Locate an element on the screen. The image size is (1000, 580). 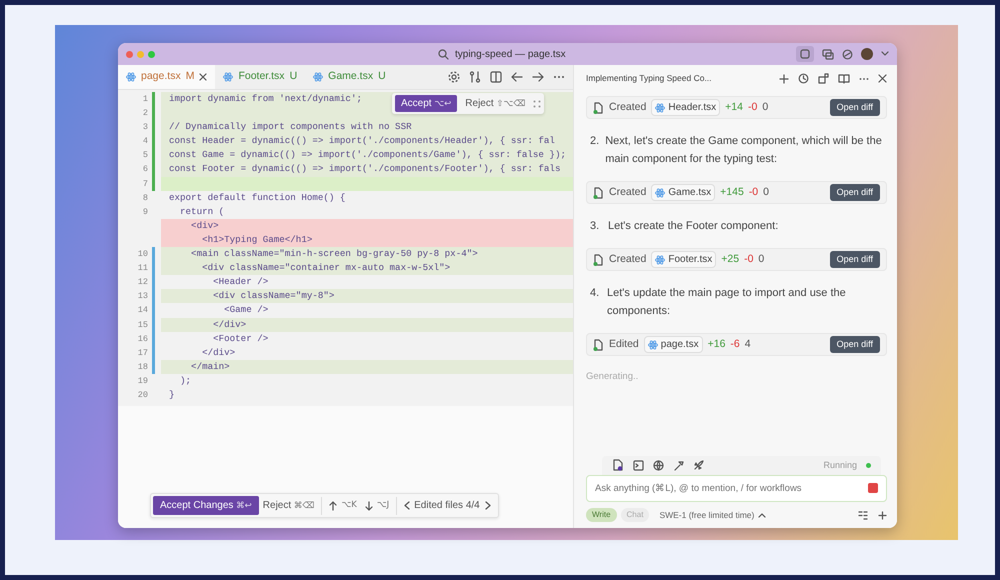
line-number: 13 is located at coordinates (142, 297).